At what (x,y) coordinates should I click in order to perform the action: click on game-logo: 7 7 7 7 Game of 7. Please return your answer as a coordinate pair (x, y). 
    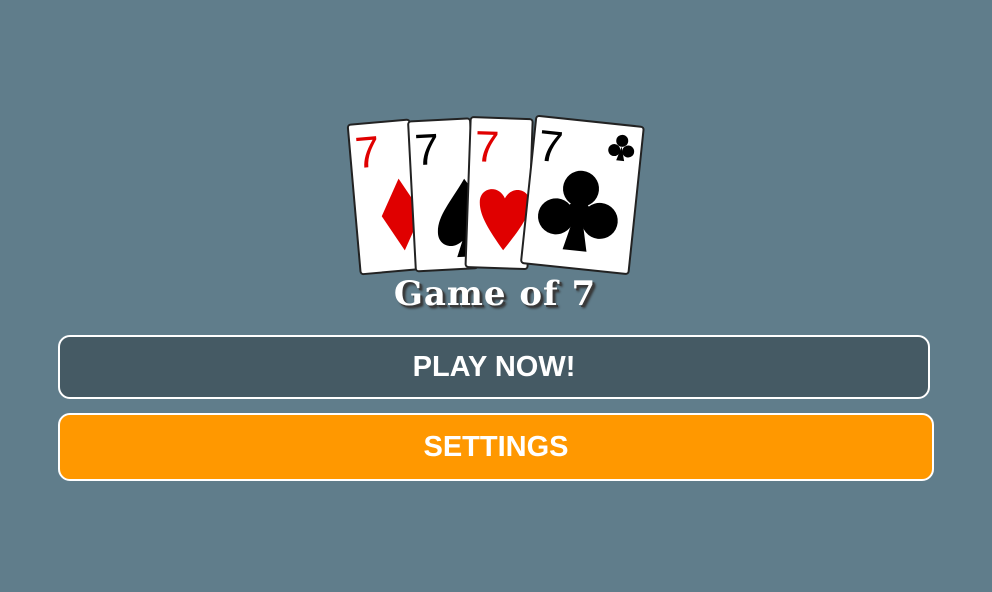
    Looking at the image, I should click on (495, 215).